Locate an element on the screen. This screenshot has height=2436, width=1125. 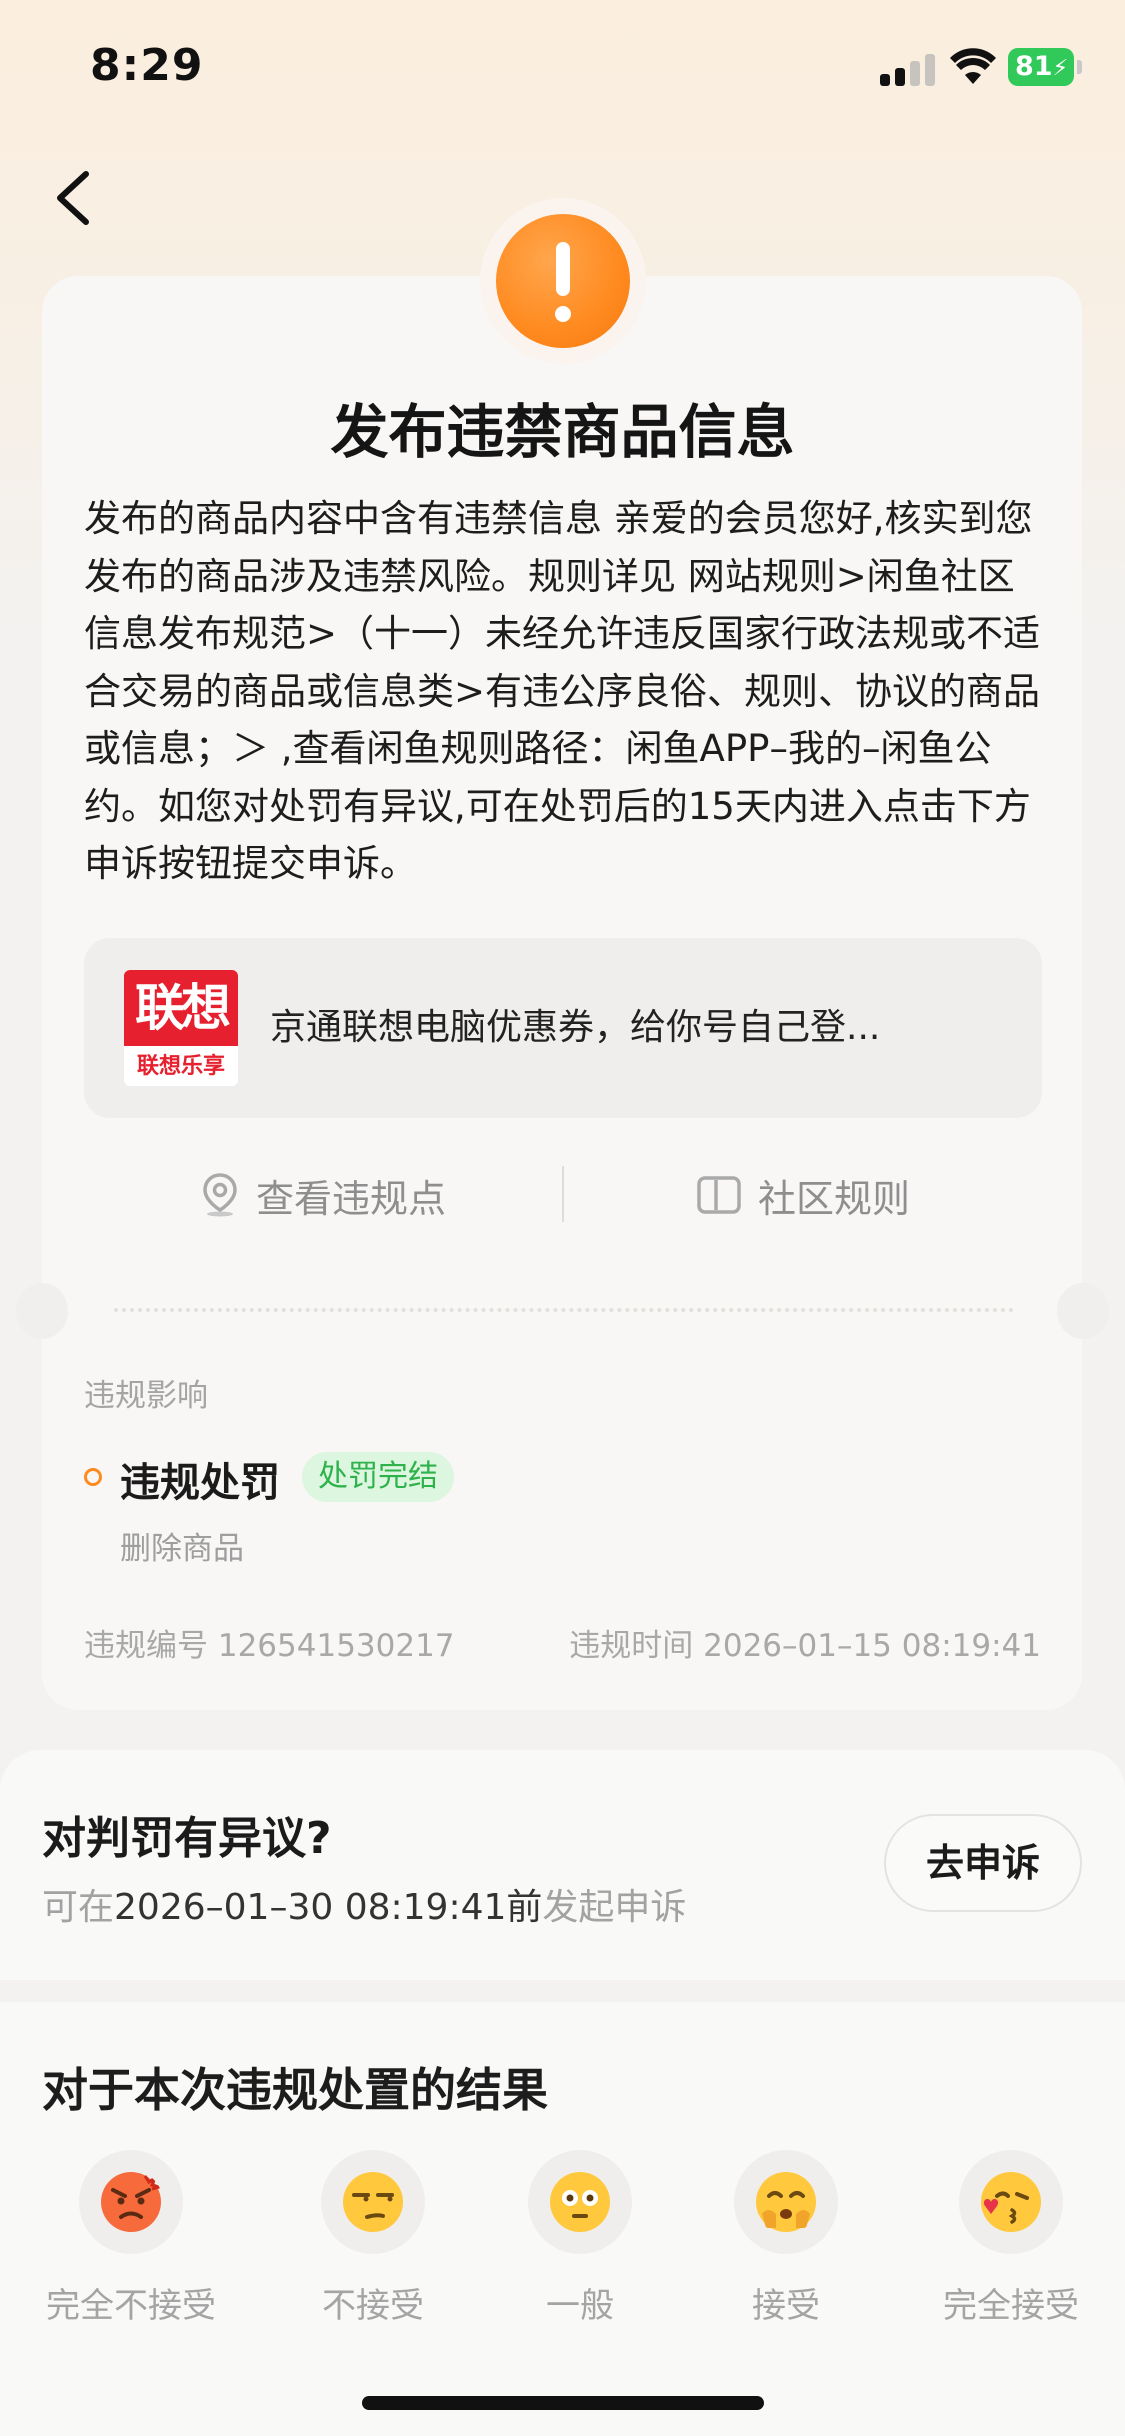
location-pin-icon is located at coordinates (220, 1195).